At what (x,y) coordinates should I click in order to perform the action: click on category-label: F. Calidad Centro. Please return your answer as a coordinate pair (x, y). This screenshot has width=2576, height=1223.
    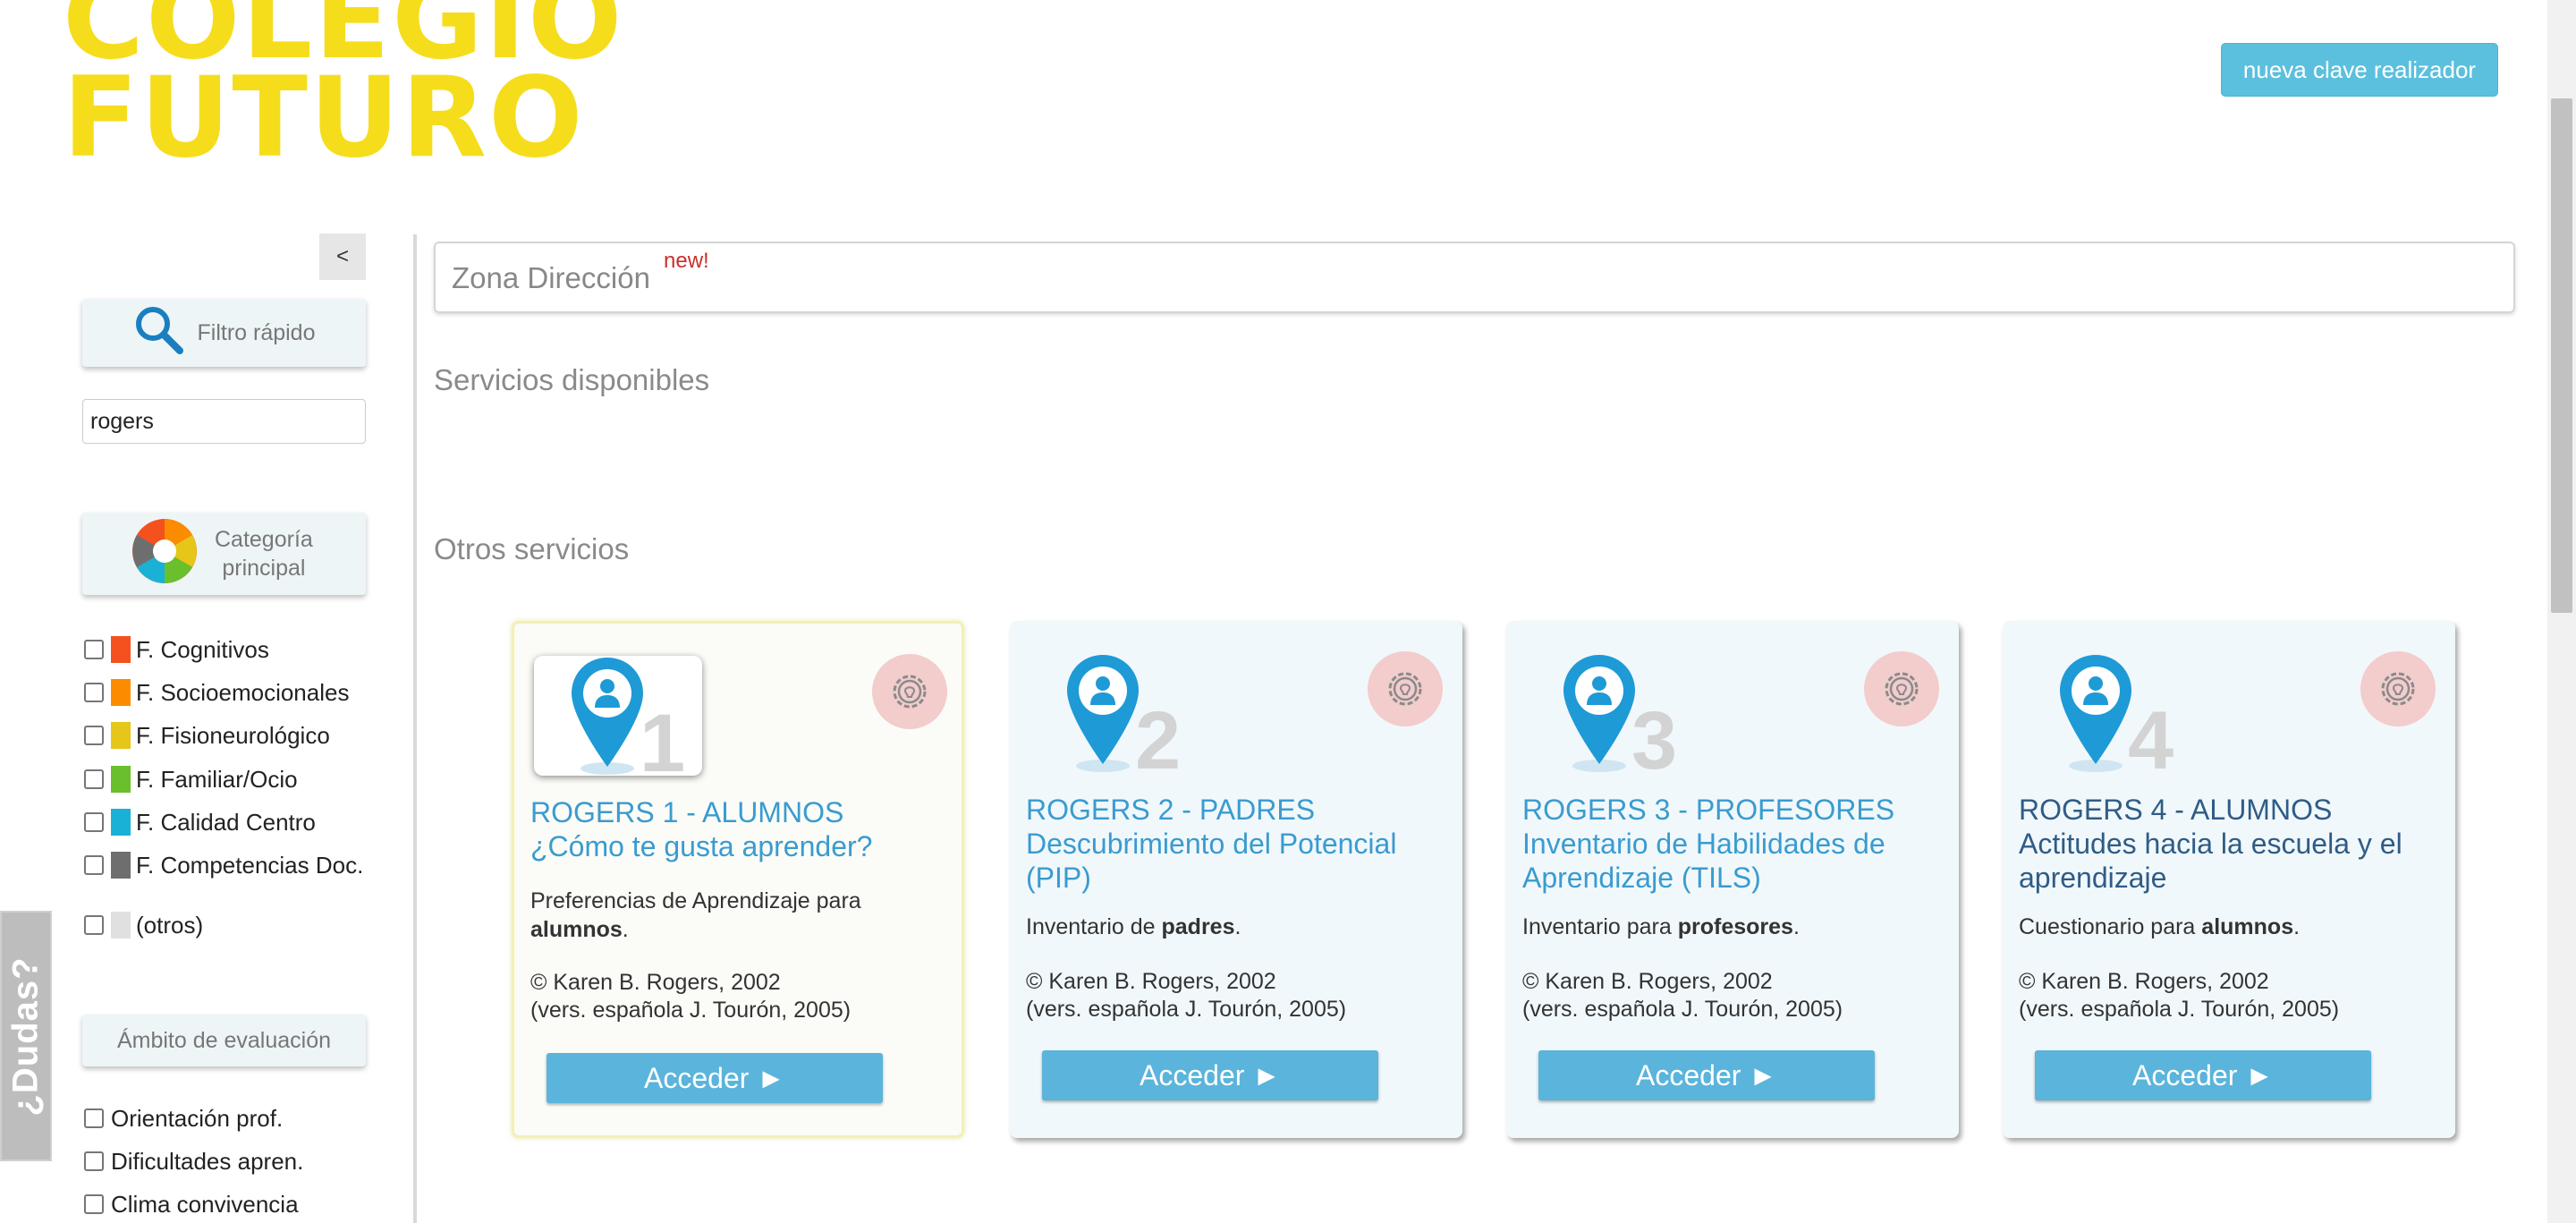
    Looking at the image, I should click on (226, 822).